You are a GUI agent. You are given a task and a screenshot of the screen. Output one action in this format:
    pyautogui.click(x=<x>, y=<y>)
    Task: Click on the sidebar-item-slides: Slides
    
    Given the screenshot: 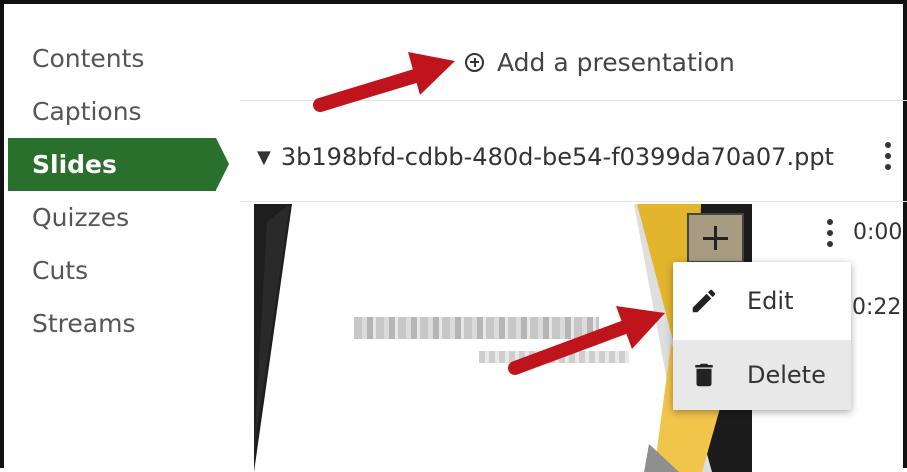 What is the action you would take?
    pyautogui.click(x=118, y=164)
    